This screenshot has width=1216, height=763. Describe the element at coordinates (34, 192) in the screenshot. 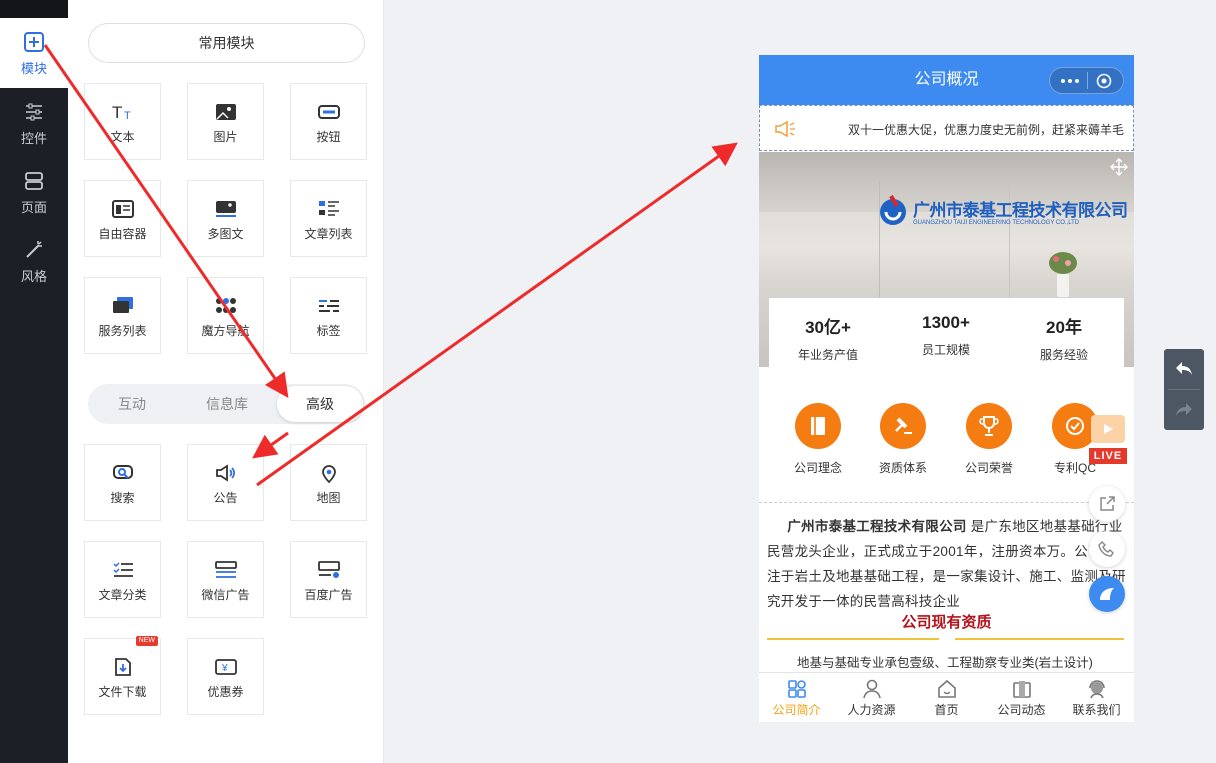

I see `rail-item-pages: 页面` at that location.